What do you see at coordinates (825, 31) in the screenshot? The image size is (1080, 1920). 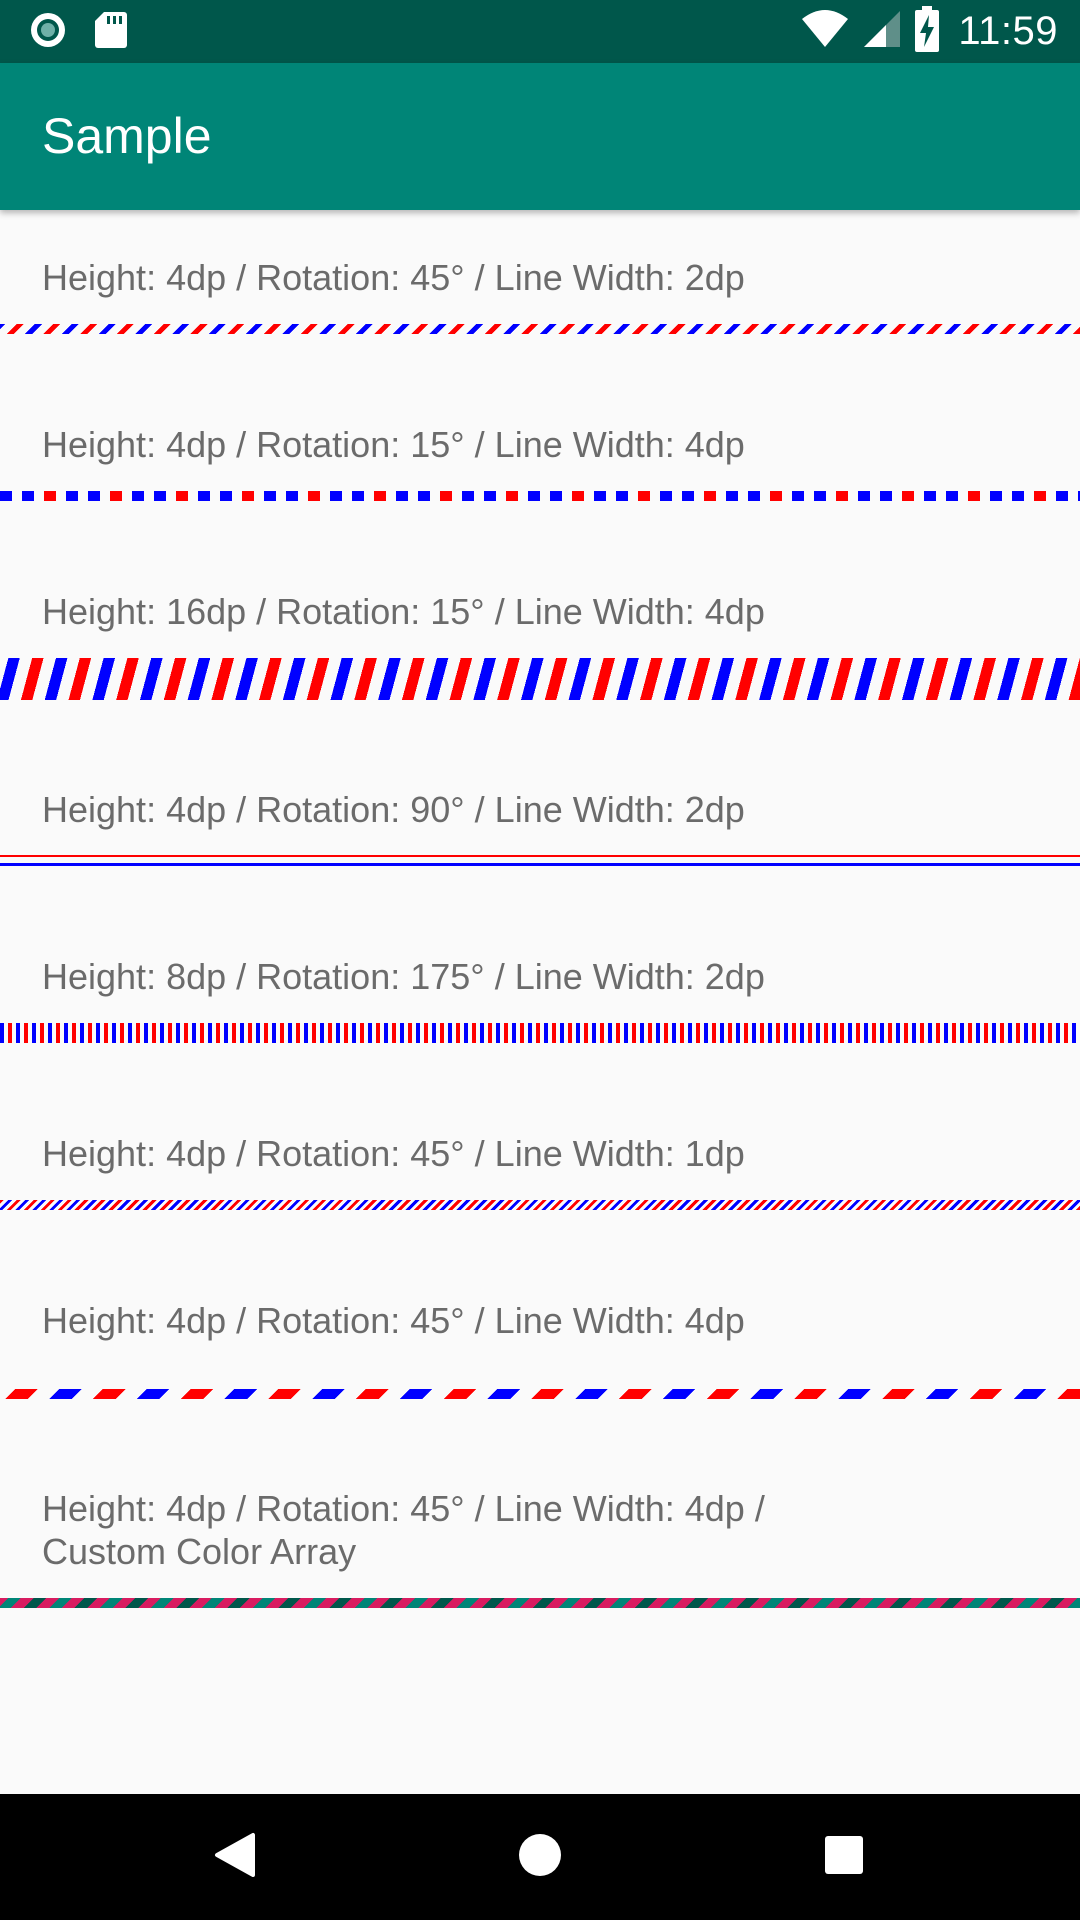 I see `wifi-icon` at bounding box center [825, 31].